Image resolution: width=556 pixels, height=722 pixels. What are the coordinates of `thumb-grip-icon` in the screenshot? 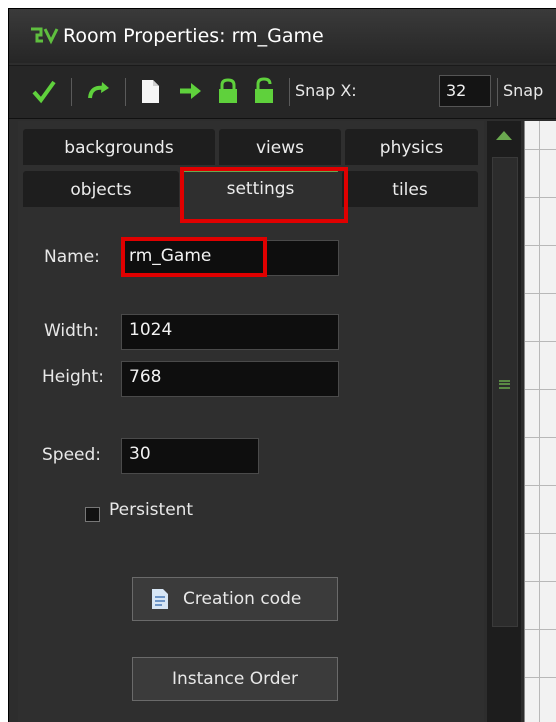 It's located at (504, 384).